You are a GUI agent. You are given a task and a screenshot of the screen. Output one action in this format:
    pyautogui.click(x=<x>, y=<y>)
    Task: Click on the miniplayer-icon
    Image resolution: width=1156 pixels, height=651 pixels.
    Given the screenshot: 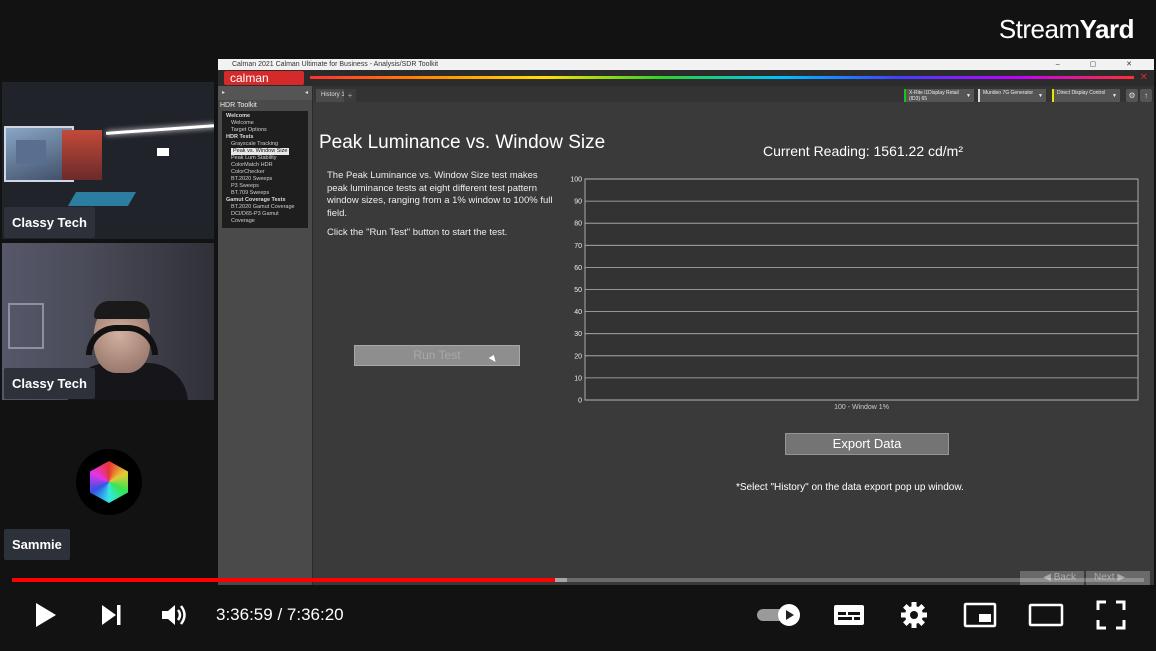 What is the action you would take?
    pyautogui.click(x=980, y=615)
    